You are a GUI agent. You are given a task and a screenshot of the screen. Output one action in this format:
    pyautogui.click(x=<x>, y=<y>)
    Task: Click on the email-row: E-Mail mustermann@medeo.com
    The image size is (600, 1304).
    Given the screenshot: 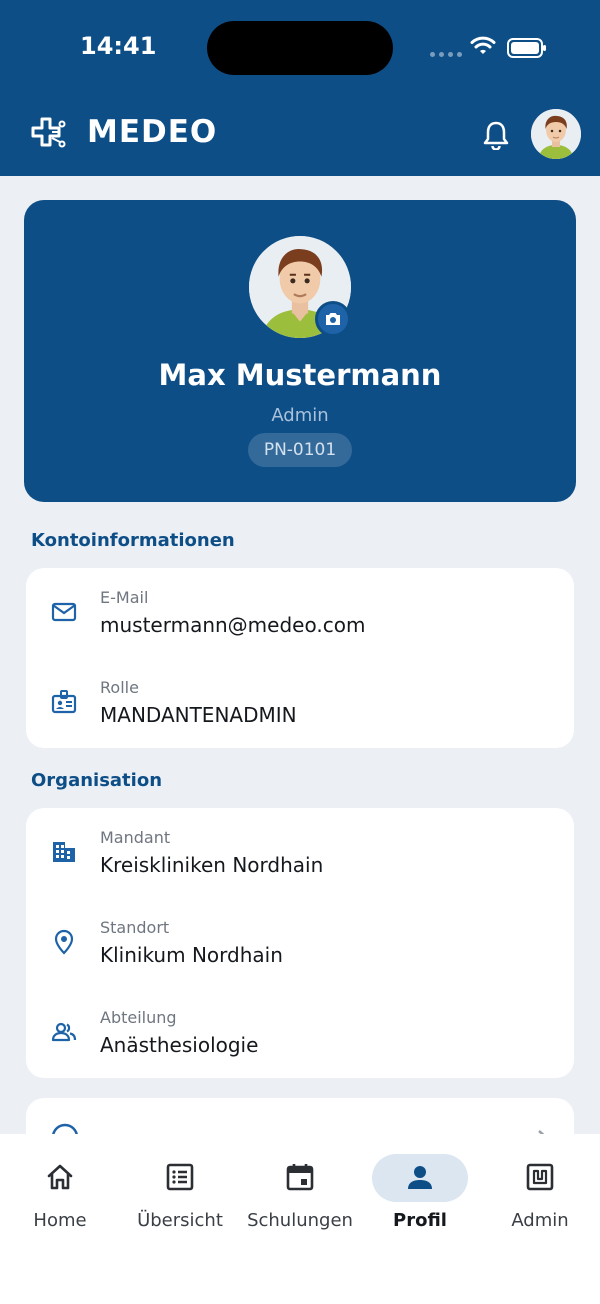 What is the action you would take?
    pyautogui.click(x=300, y=613)
    